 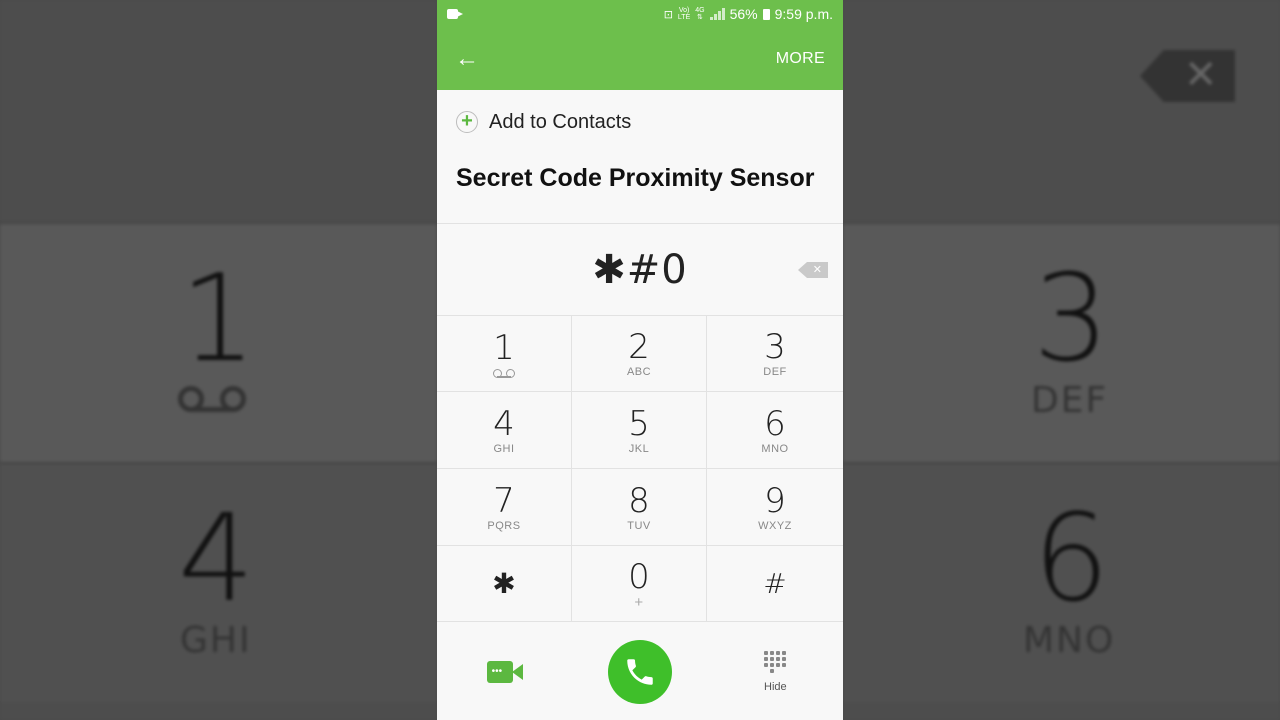 I want to click on video-call-icon: •••, so click(x=504, y=672).